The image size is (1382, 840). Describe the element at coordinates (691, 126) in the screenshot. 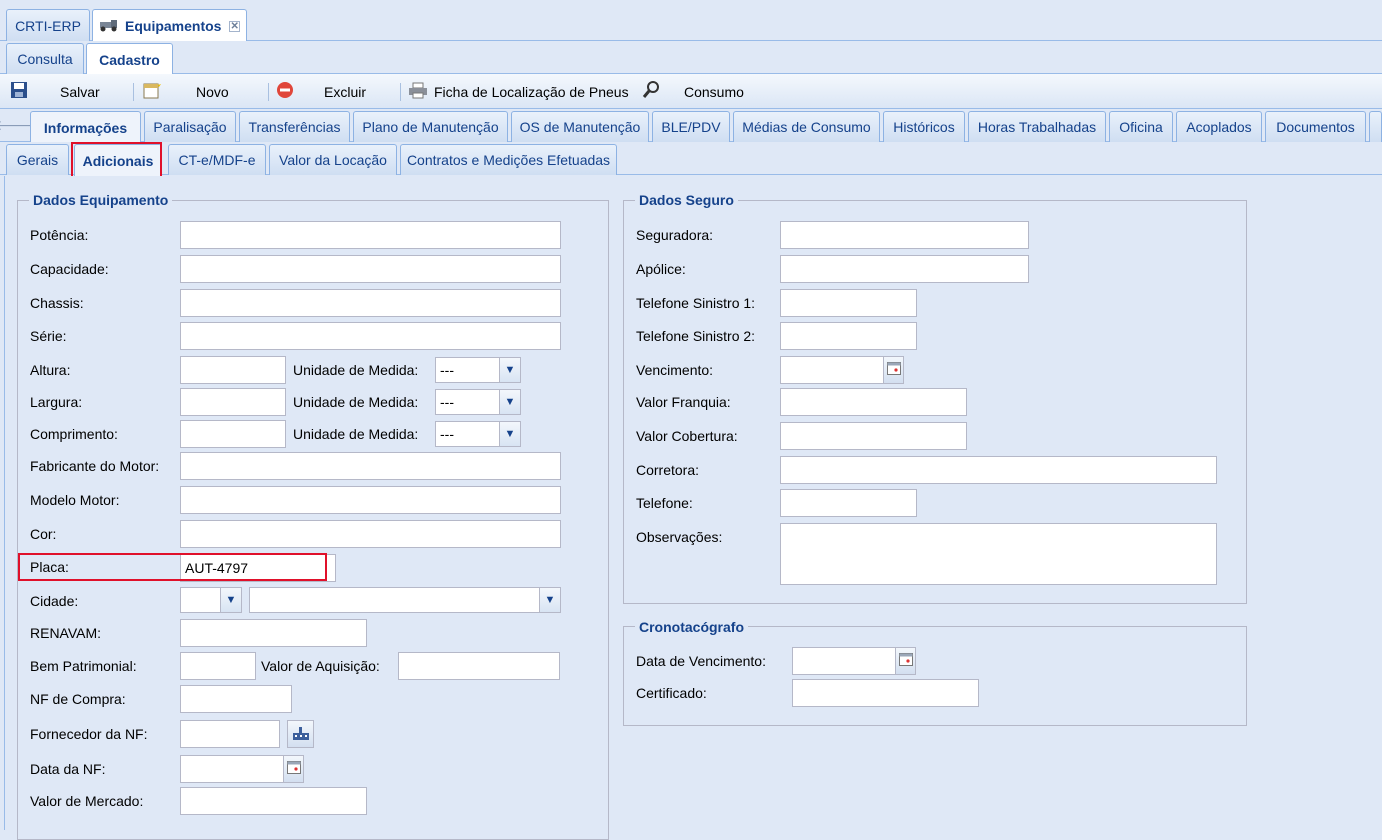

I see `tab-ble-pdv: BLE/PDV` at that location.